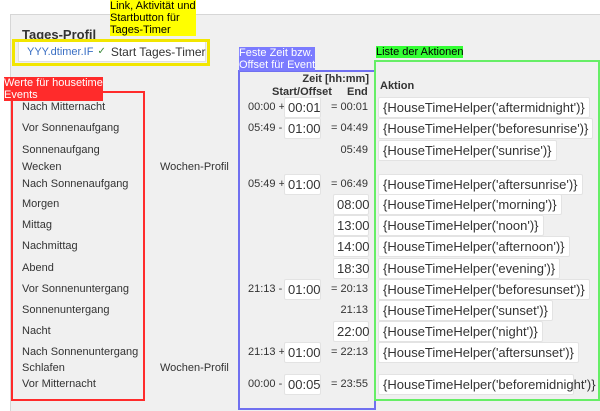 Image resolution: width=600 pixels, height=411 pixels. I want to click on annotation-box-timer, so click(111, 52).